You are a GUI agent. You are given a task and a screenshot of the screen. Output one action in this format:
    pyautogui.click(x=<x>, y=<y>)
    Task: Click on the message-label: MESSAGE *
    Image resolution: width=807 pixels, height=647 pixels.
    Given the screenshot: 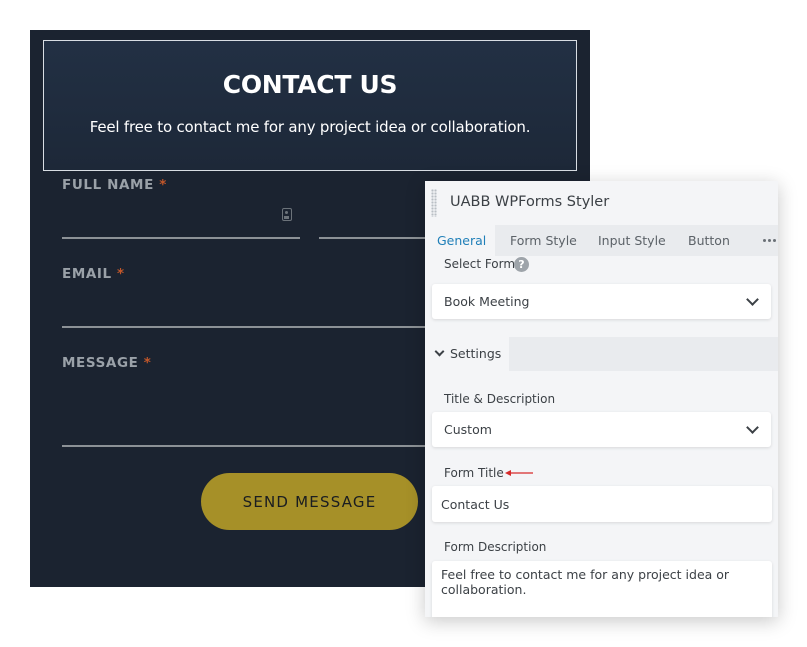 What is the action you would take?
    pyautogui.click(x=107, y=363)
    